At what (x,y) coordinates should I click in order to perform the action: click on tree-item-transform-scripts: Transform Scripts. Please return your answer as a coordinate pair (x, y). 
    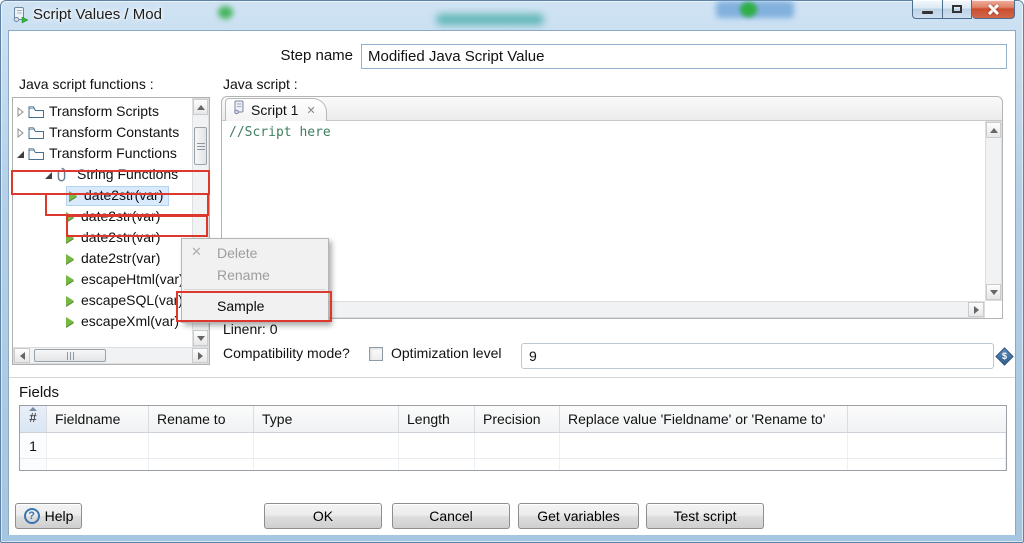
    Looking at the image, I should click on (103, 111).